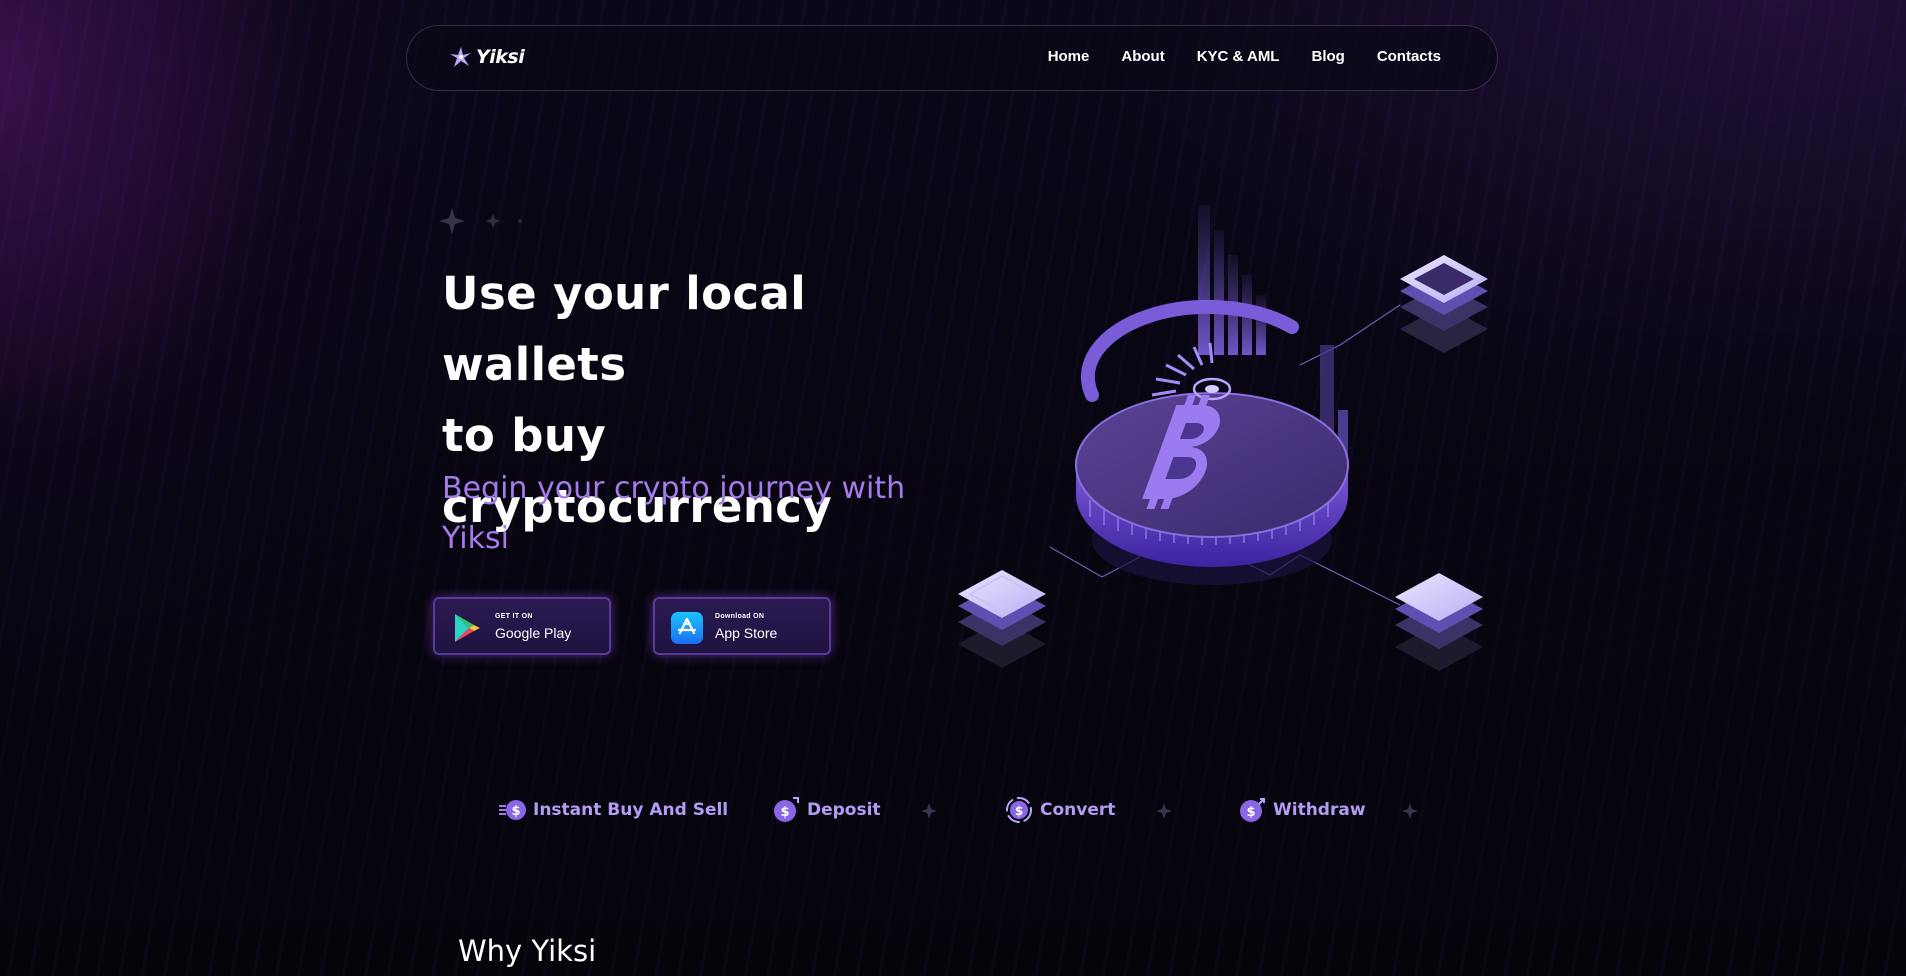  Describe the element at coordinates (687, 628) in the screenshot. I see `app-store-icon` at that location.